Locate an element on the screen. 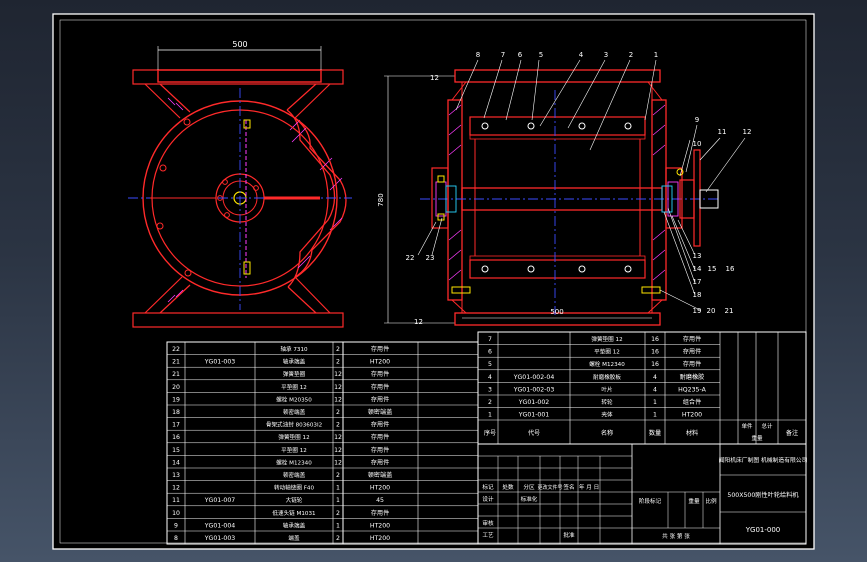  balloon-20: 20 is located at coordinates (711, 311).